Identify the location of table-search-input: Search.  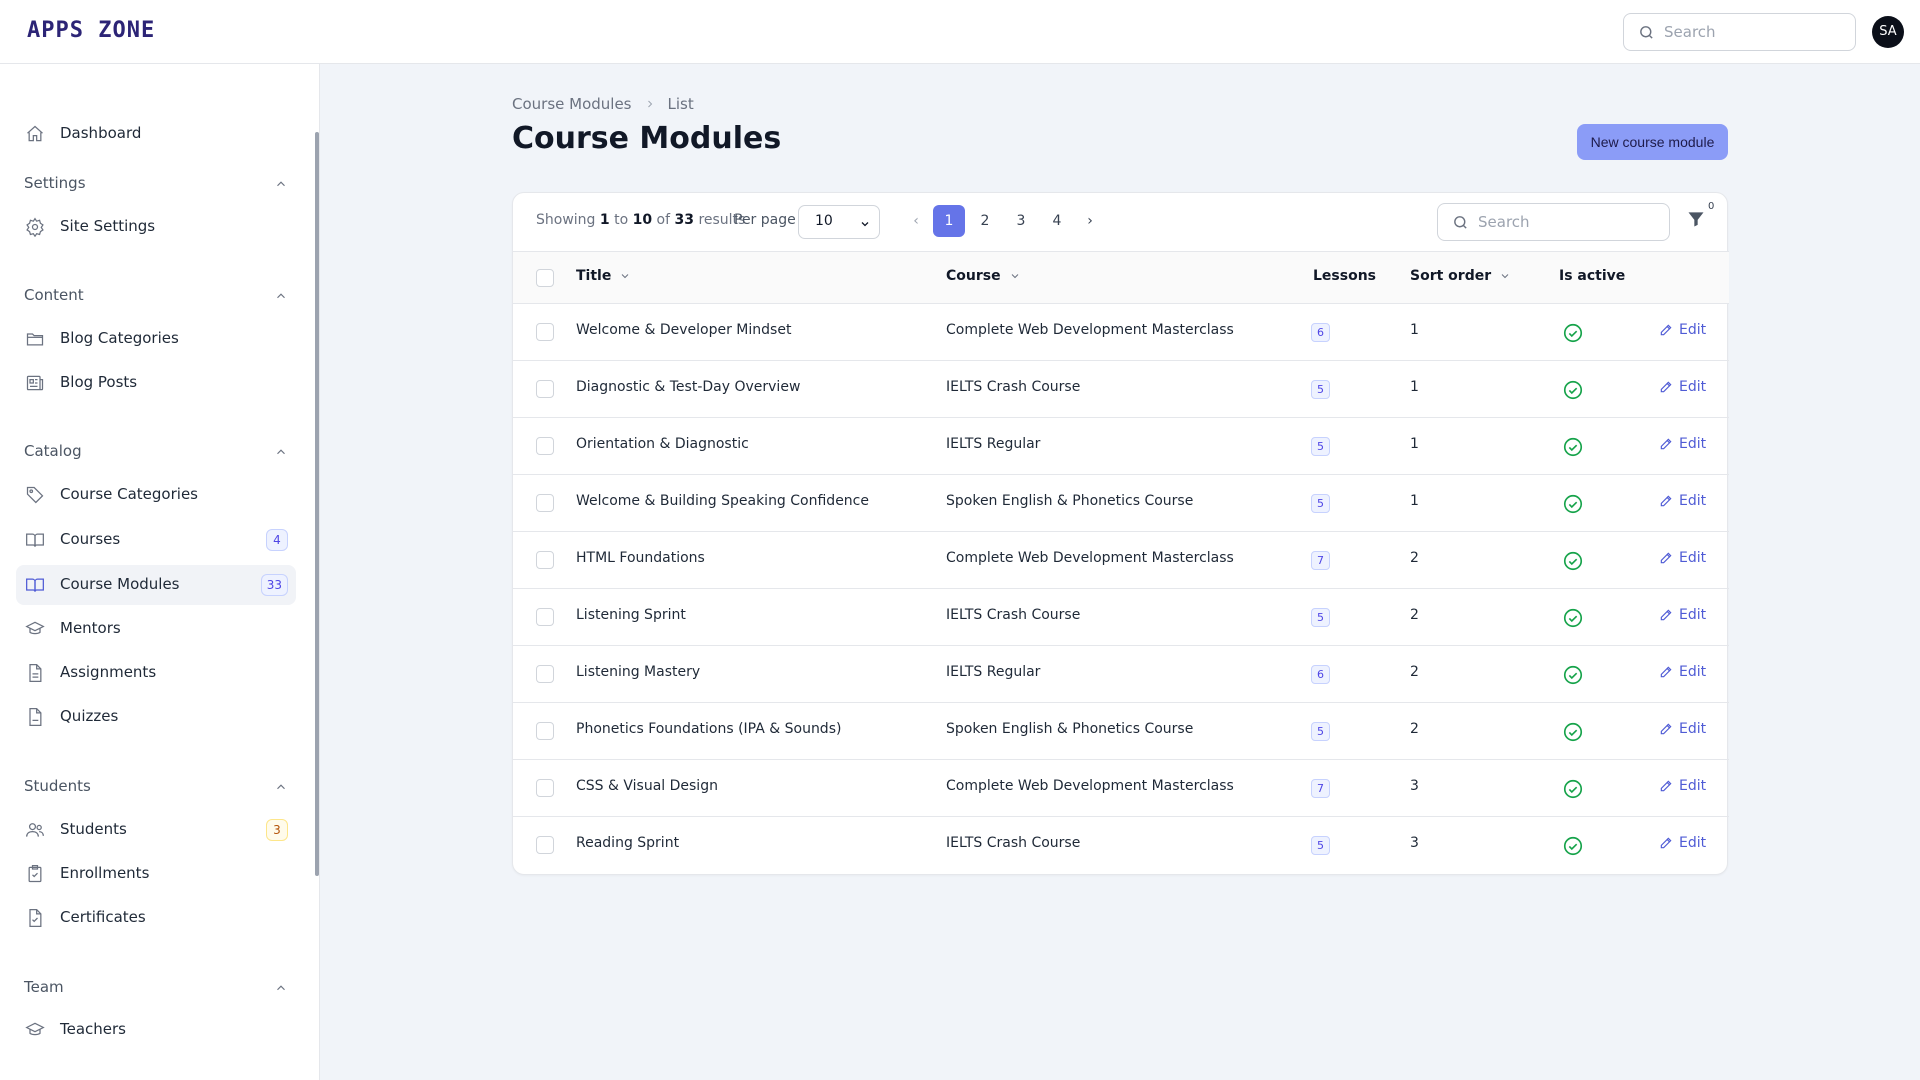
(1553, 222).